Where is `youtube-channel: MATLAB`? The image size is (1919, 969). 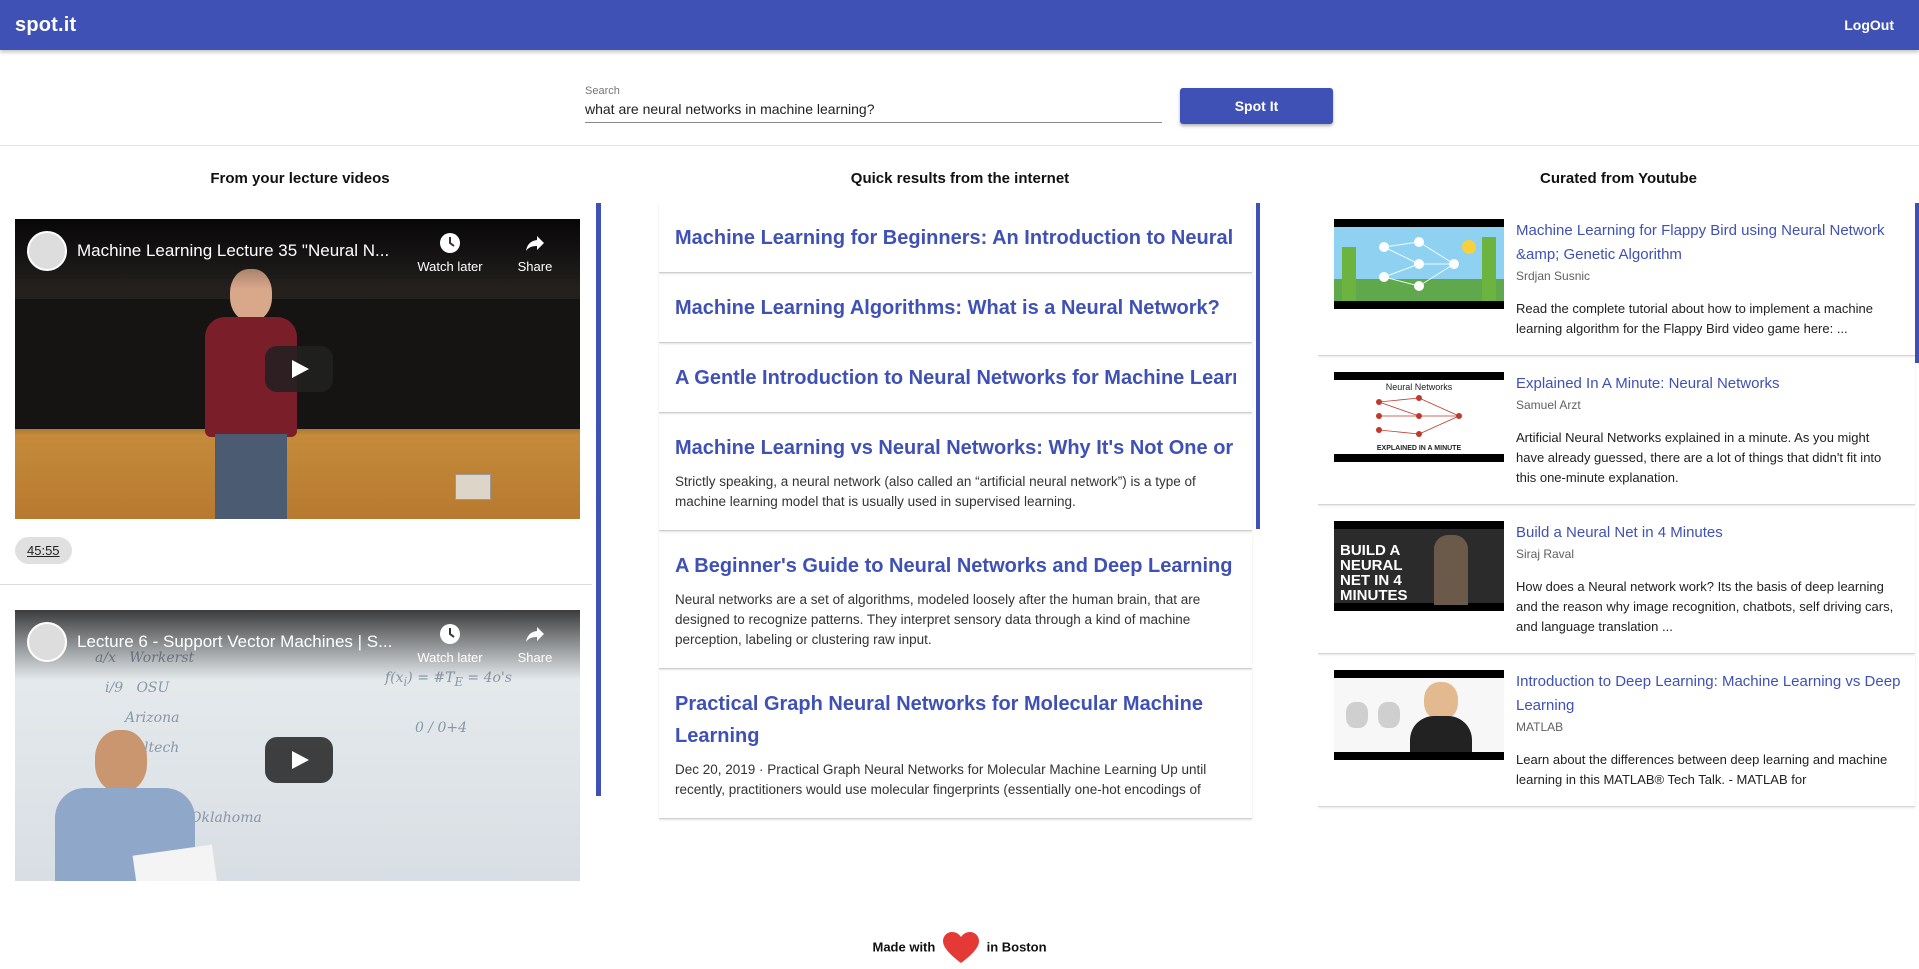 youtube-channel: MATLAB is located at coordinates (1540, 727).